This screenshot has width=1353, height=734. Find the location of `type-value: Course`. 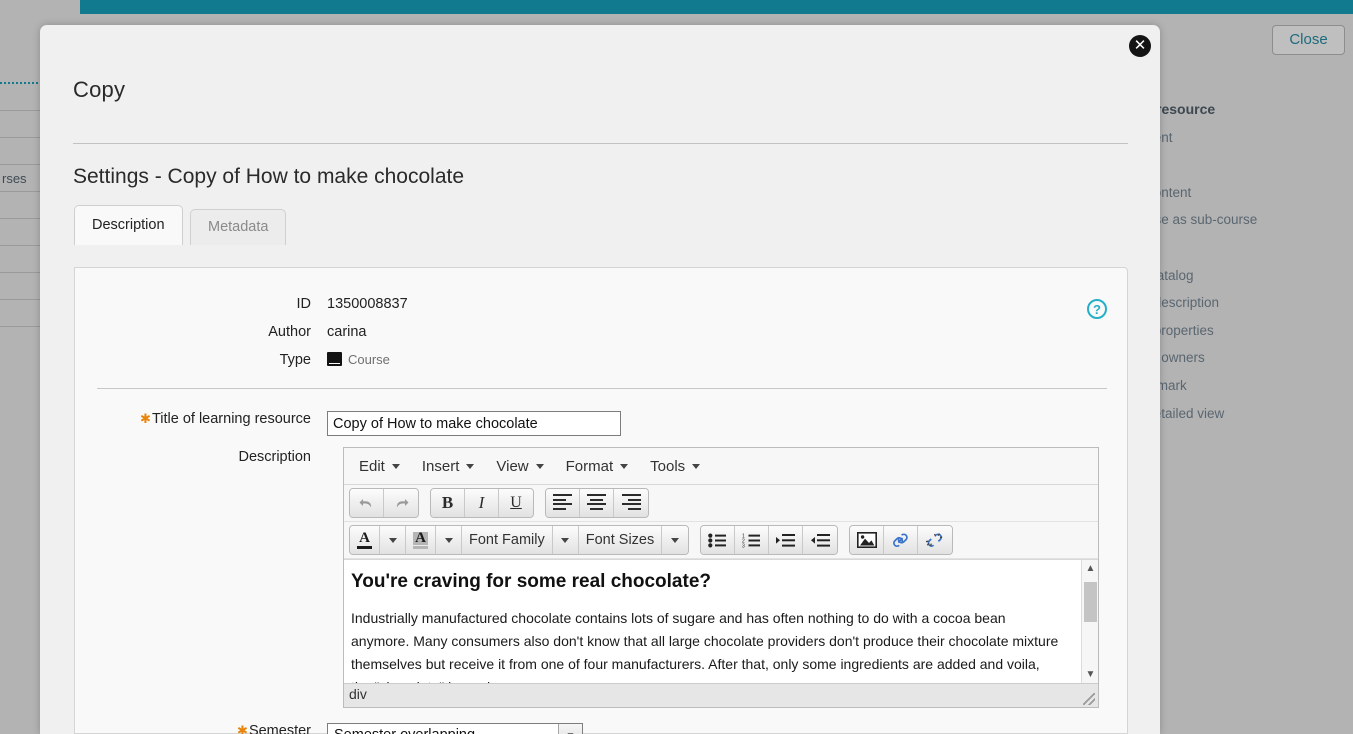

type-value: Course is located at coordinates (369, 359).